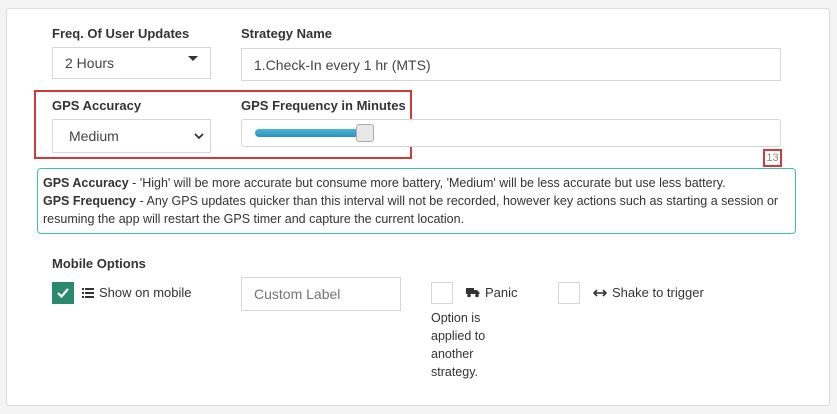 This screenshot has width=837, height=414. Describe the element at coordinates (658, 292) in the screenshot. I see `shake-label: Shake to trigger` at that location.